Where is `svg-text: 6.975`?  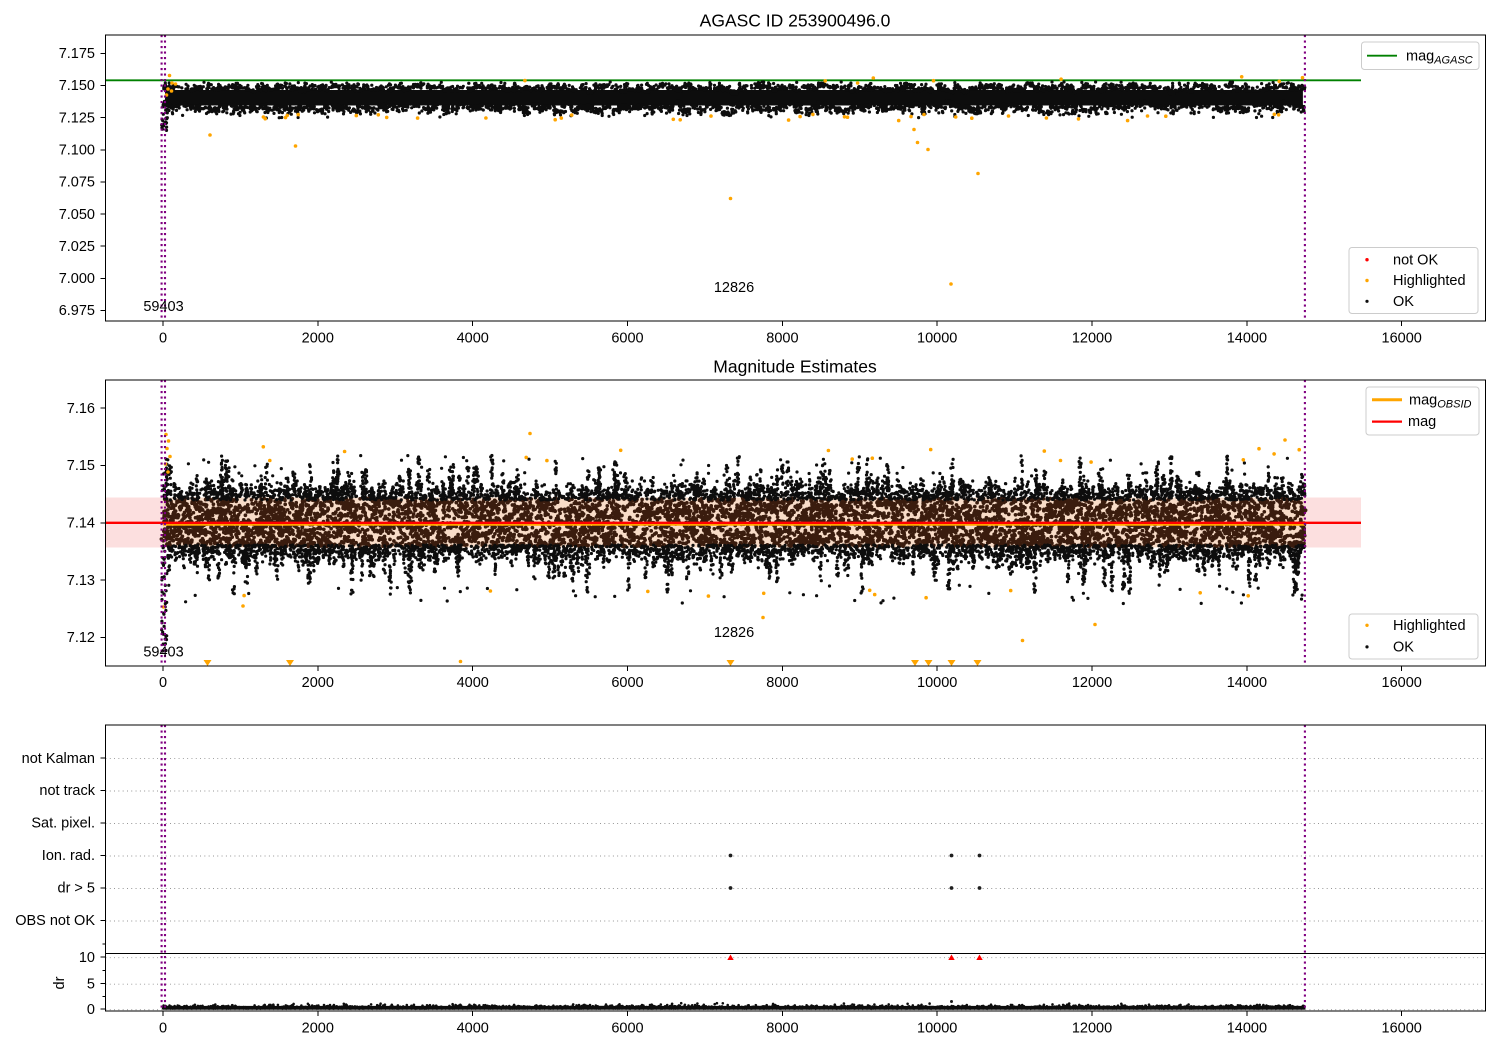 svg-text: 6.975 is located at coordinates (77, 311).